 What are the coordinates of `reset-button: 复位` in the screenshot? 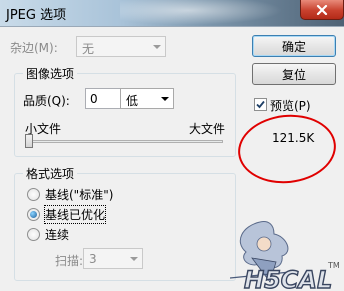 It's located at (294, 74).